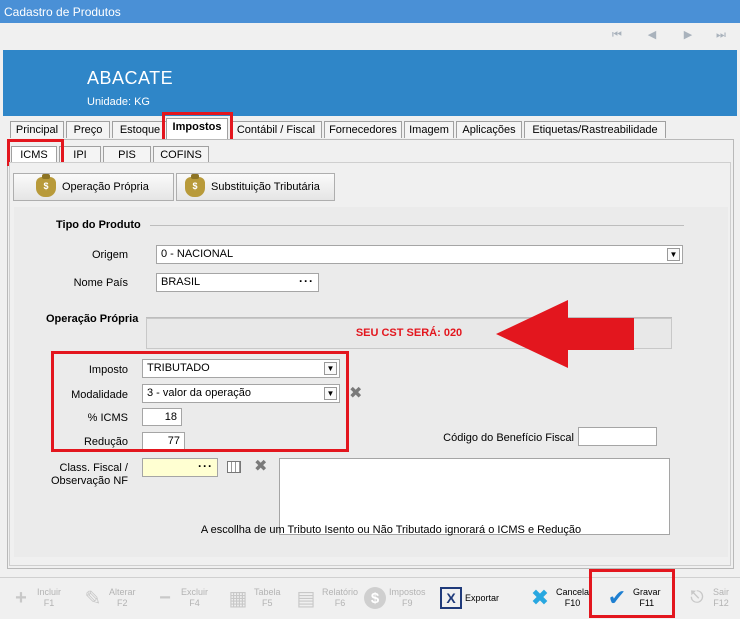 This screenshot has width=740, height=619. Describe the element at coordinates (127, 154) in the screenshot. I see `subtab-pis: PIS` at that location.